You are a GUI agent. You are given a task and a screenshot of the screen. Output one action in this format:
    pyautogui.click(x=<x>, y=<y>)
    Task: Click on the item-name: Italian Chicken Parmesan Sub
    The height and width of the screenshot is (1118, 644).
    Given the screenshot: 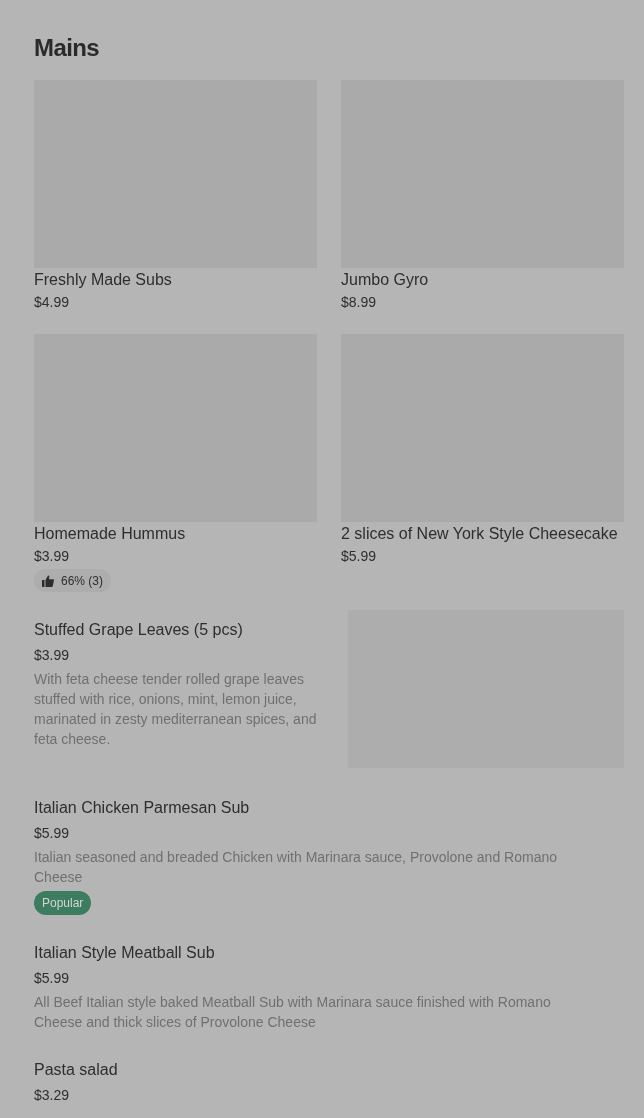 What is the action you would take?
    pyautogui.click(x=142, y=808)
    